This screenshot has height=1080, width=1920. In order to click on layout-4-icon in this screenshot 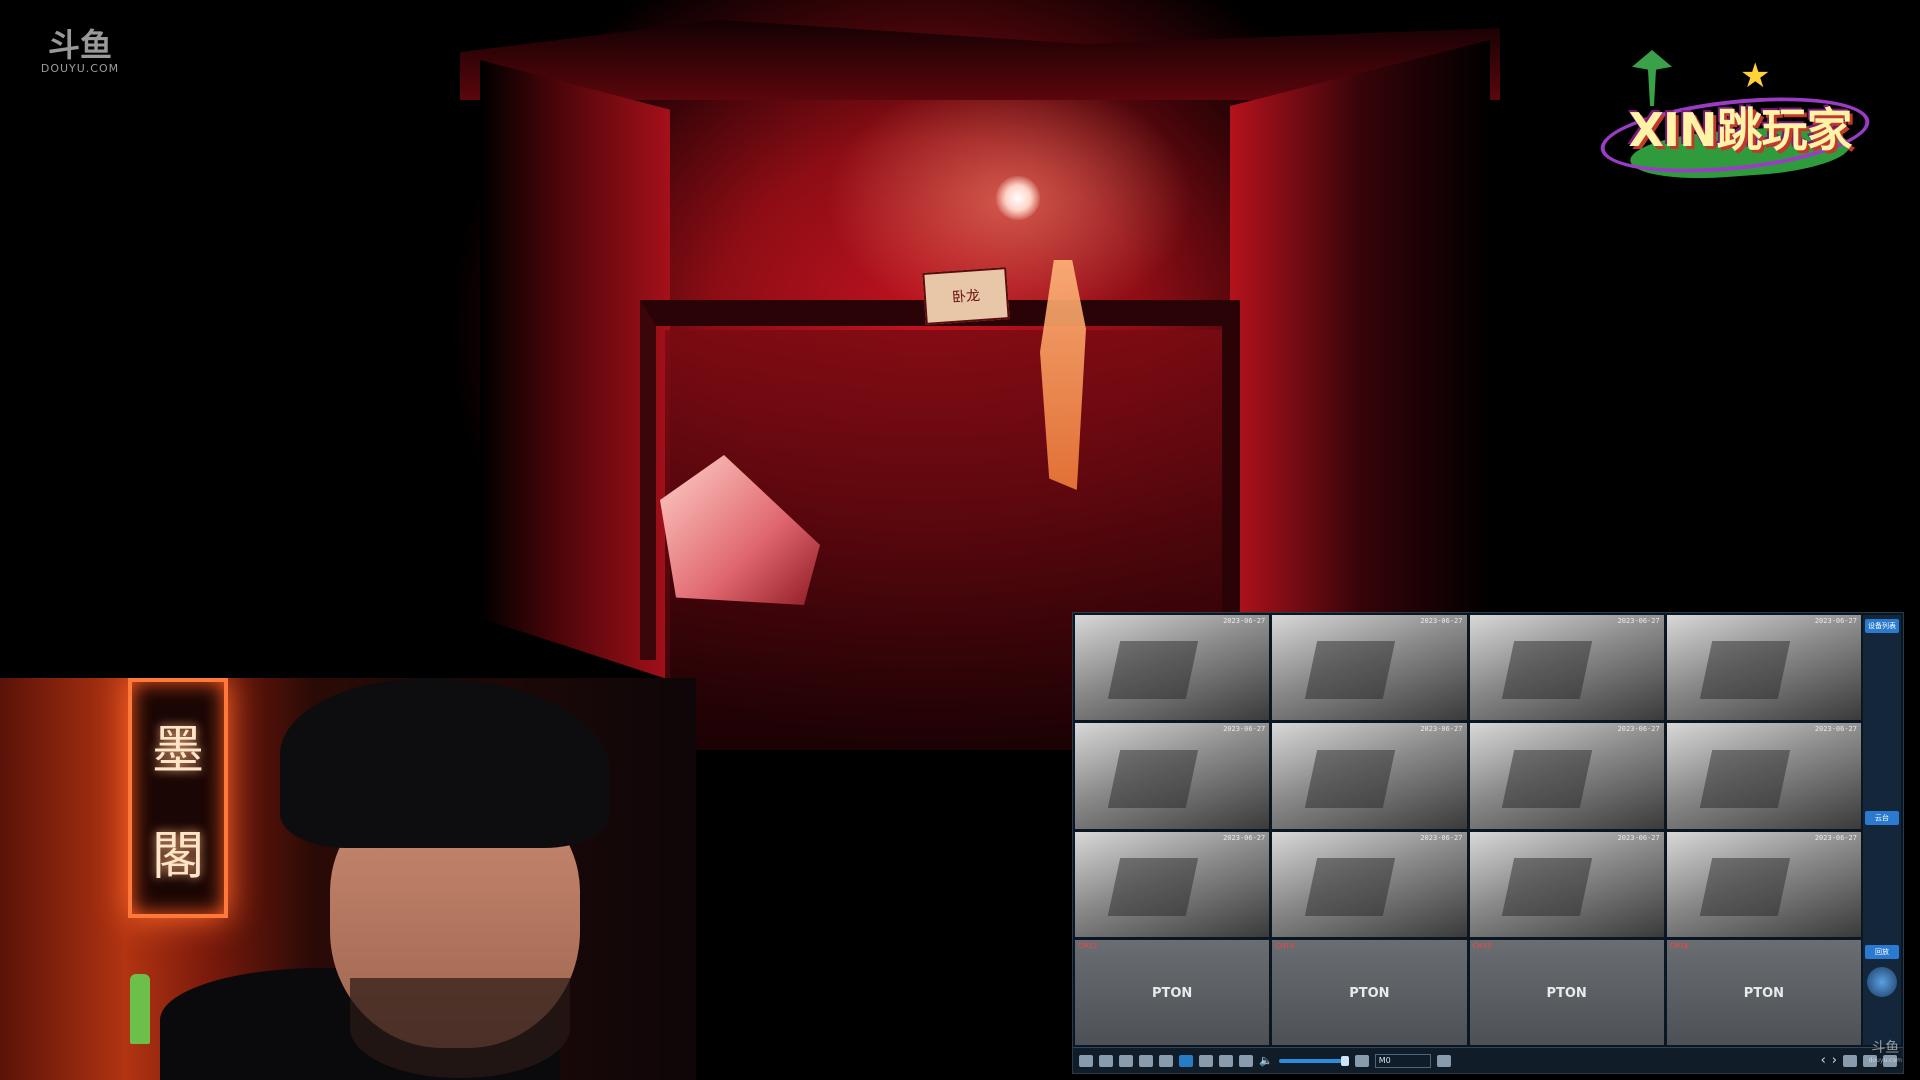, I will do `click(1106, 1060)`.